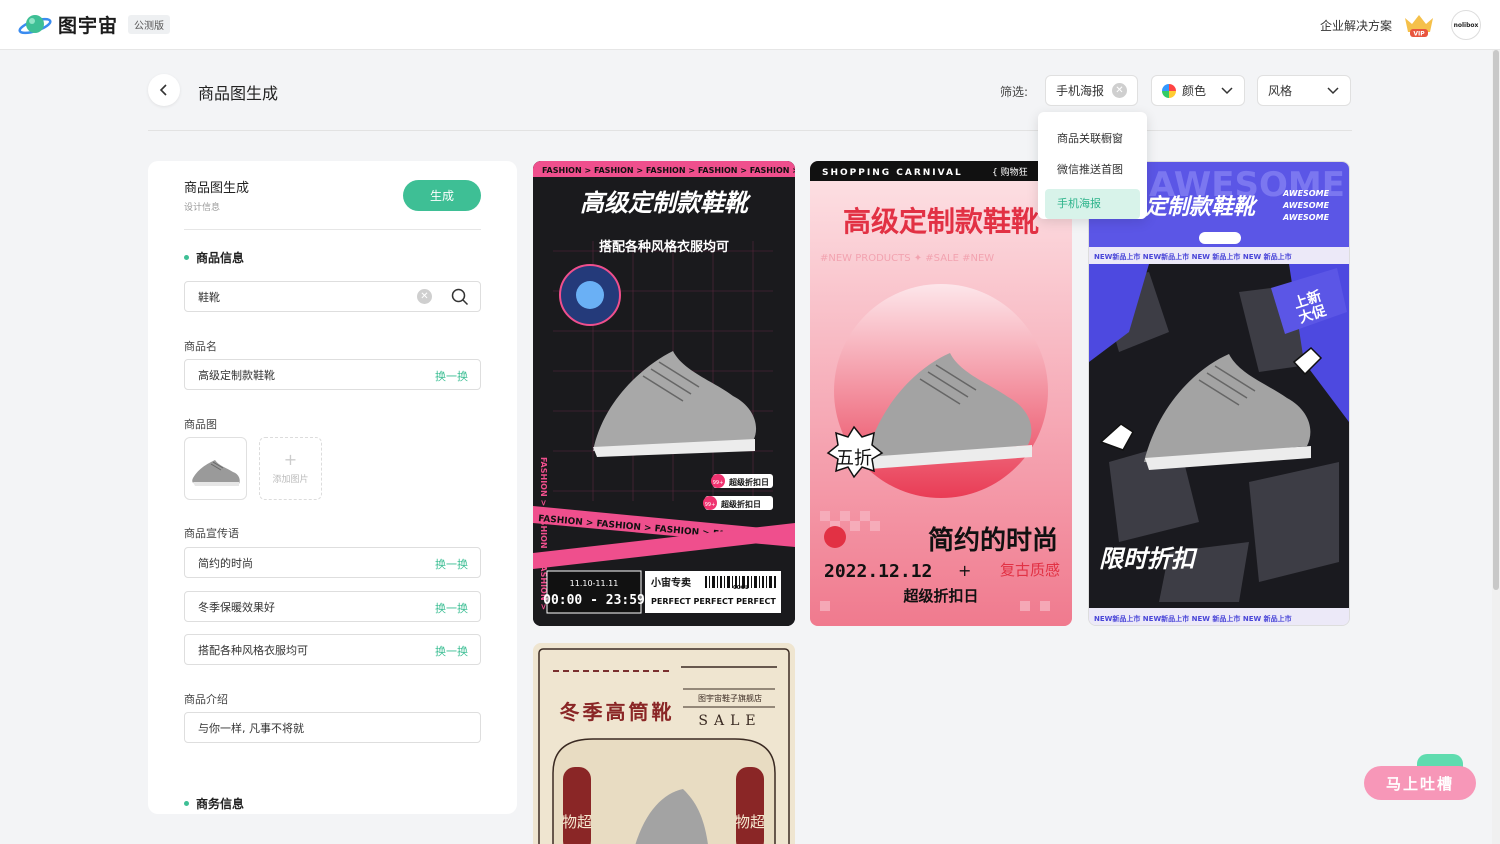  I want to click on type-select: 手机海报 ✕, so click(1091, 90).